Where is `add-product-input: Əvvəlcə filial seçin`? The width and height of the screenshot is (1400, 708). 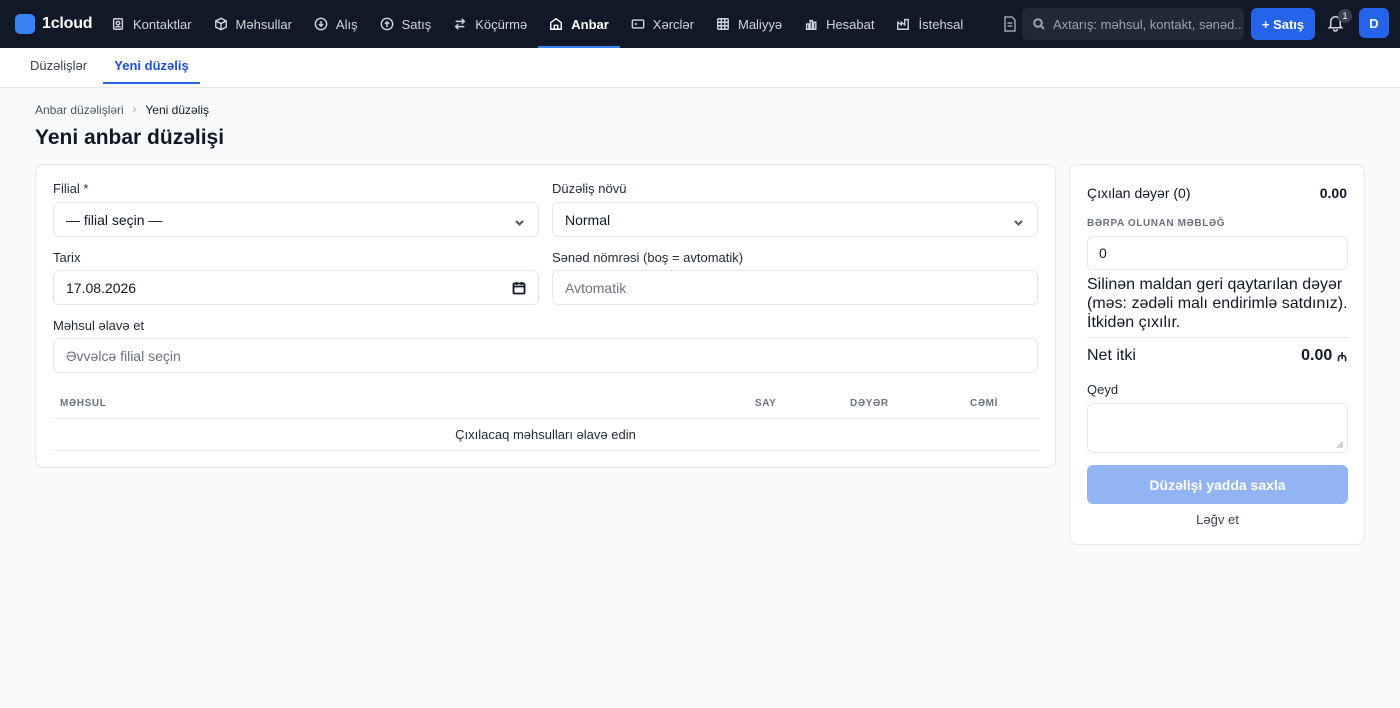 add-product-input: Əvvəlcə filial seçin is located at coordinates (545, 355).